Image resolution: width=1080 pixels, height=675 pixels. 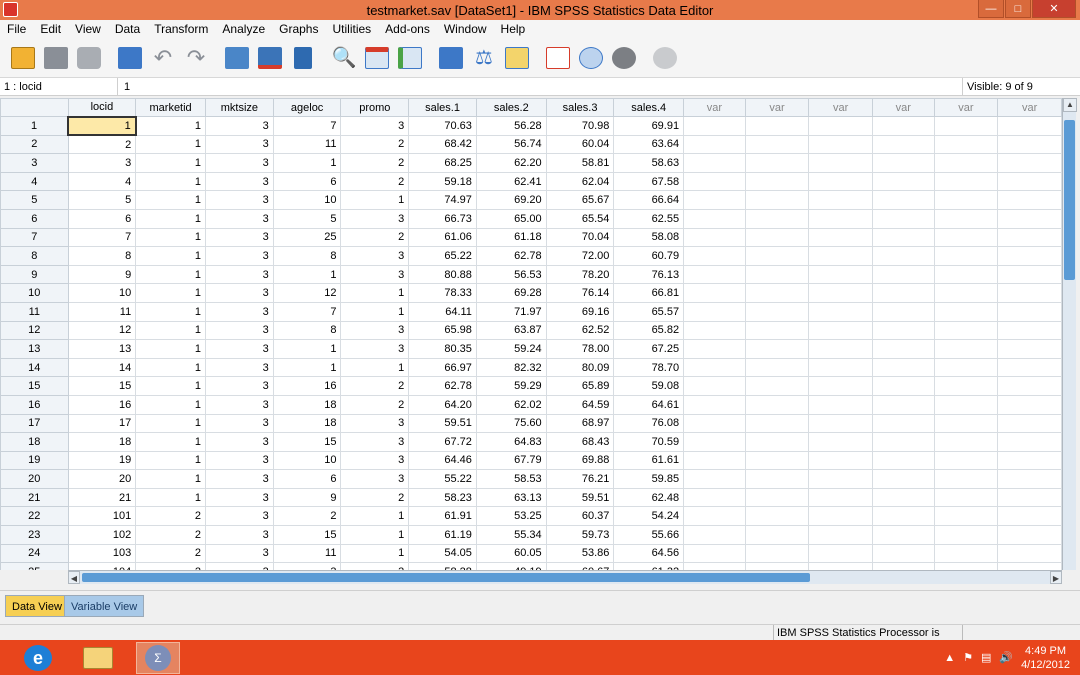 What do you see at coordinates (158, 657) in the screenshot?
I see `taskbar-spss: Σ` at bounding box center [158, 657].